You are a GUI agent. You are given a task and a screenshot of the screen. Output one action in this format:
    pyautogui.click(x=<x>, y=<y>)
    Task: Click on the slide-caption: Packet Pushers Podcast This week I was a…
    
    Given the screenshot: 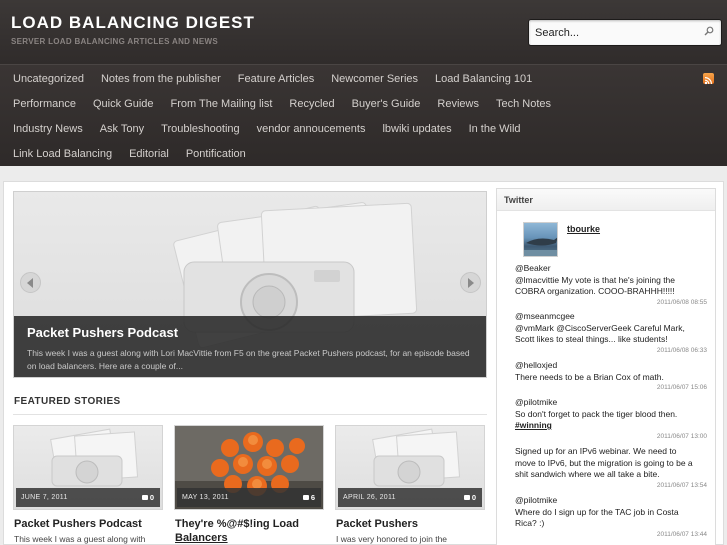 What is the action you would take?
    pyautogui.click(x=250, y=346)
    